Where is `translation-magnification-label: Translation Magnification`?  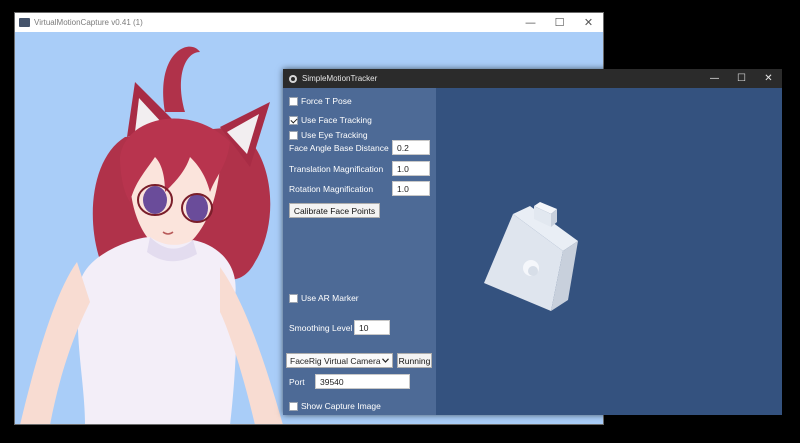 translation-magnification-label: Translation Magnification is located at coordinates (336, 169).